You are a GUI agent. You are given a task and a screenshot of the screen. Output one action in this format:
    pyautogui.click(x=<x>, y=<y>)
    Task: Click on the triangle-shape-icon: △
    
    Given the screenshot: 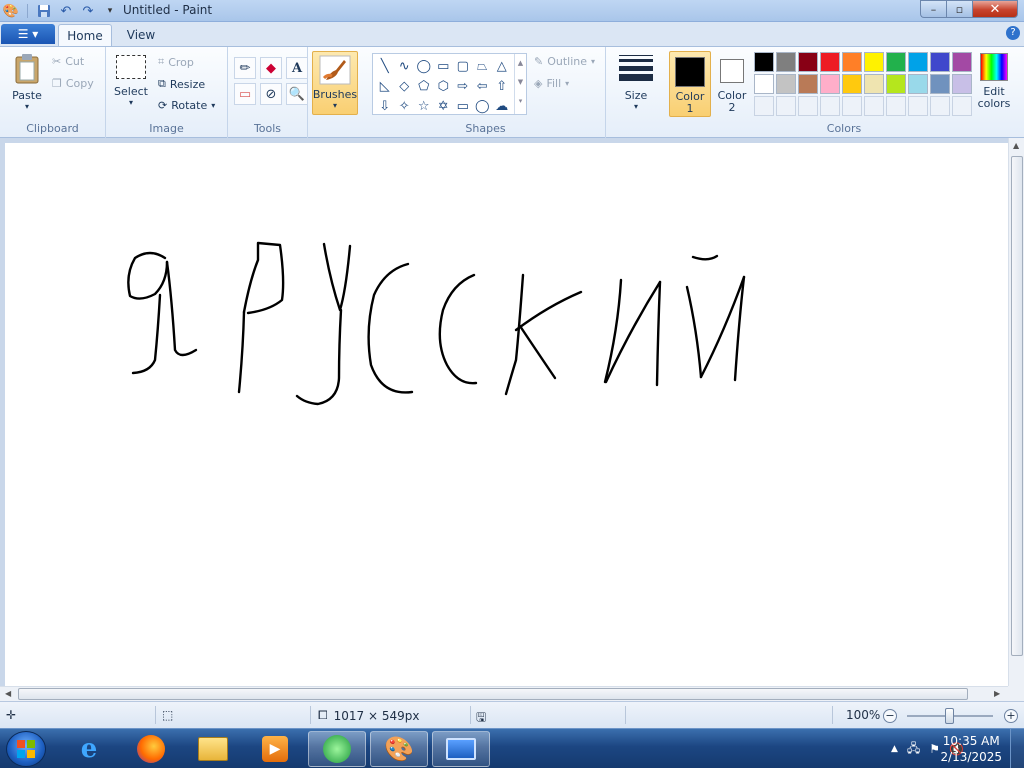 What is the action you would take?
    pyautogui.click(x=502, y=66)
    